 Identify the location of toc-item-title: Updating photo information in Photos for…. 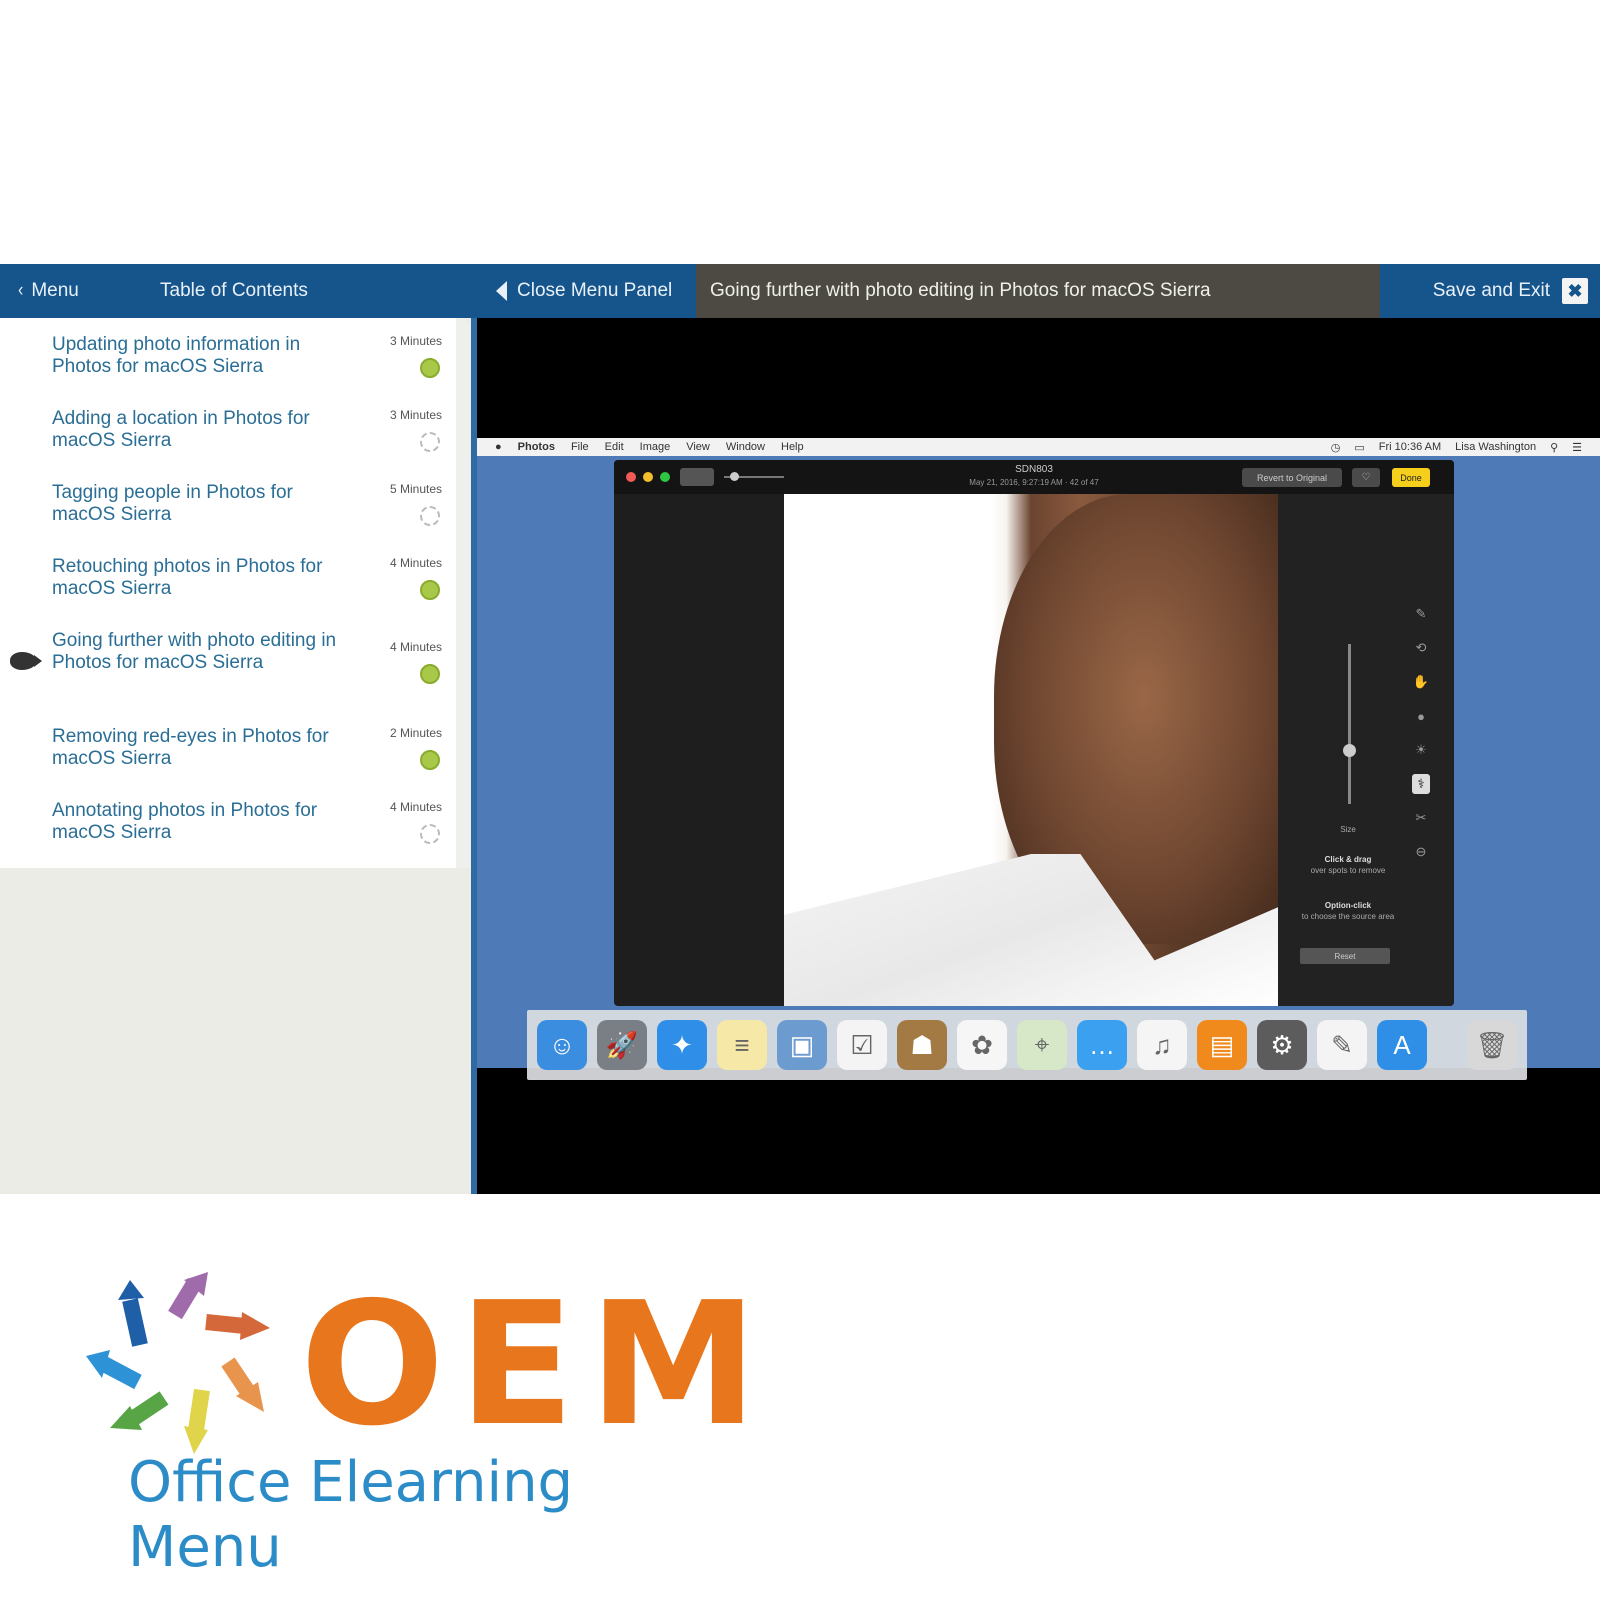
(176, 355).